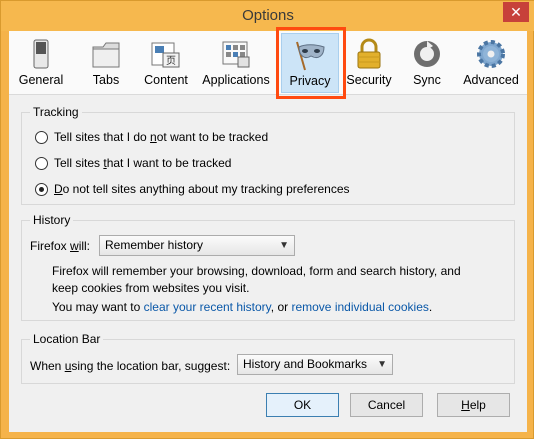 This screenshot has height=439, width=534. I want to click on content-icon: 页, so click(165, 55).